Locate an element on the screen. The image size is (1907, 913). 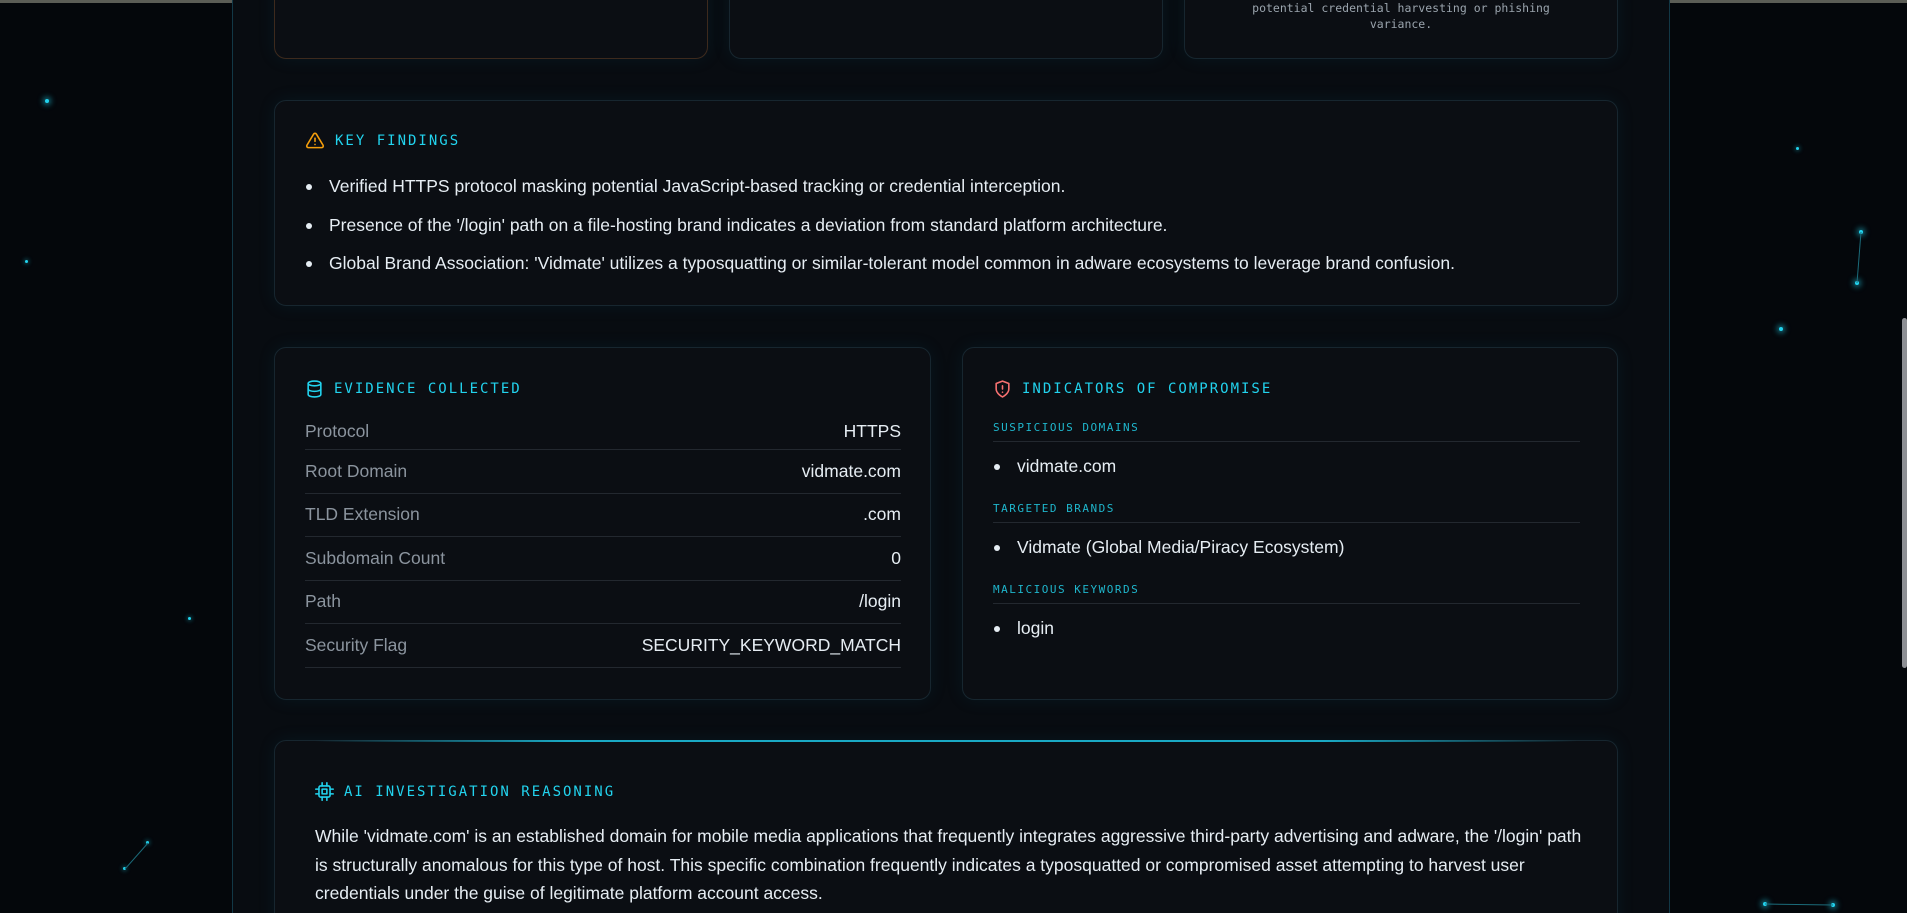
evidence-row: Root Domain vidmate.com is located at coordinates (603, 472).